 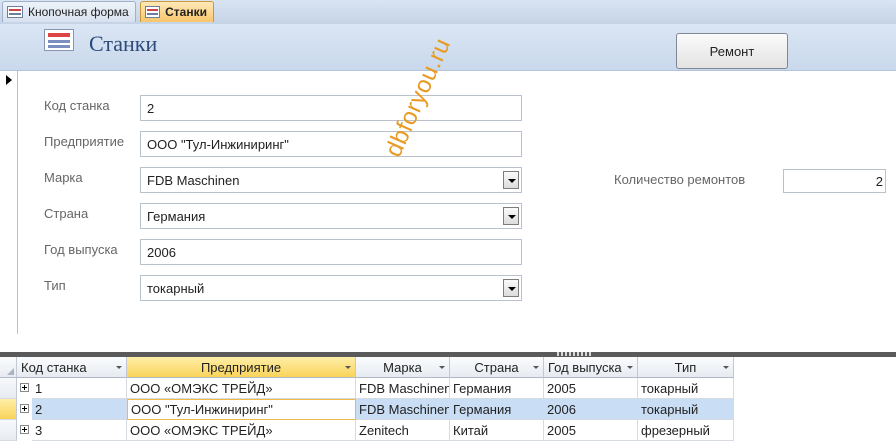 I want to click on cell-code: 1, so click(x=79, y=388).